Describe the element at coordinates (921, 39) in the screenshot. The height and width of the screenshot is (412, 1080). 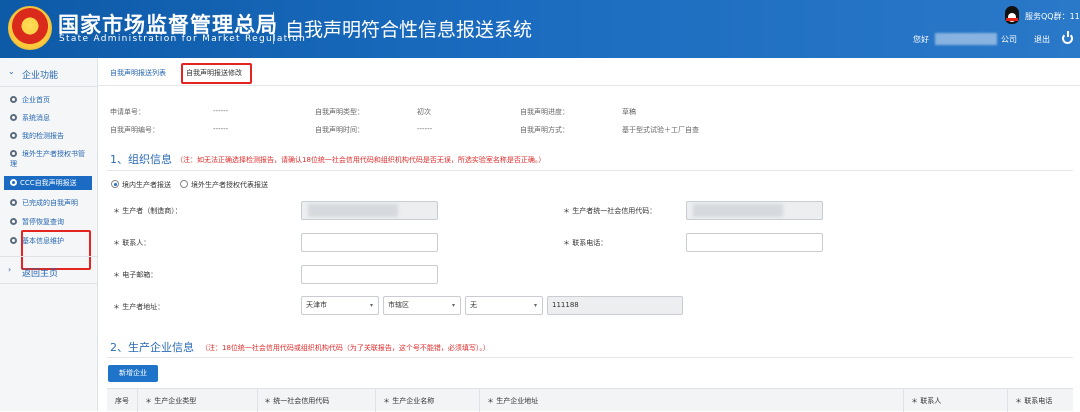
I see `greeting-label: 您好` at that location.